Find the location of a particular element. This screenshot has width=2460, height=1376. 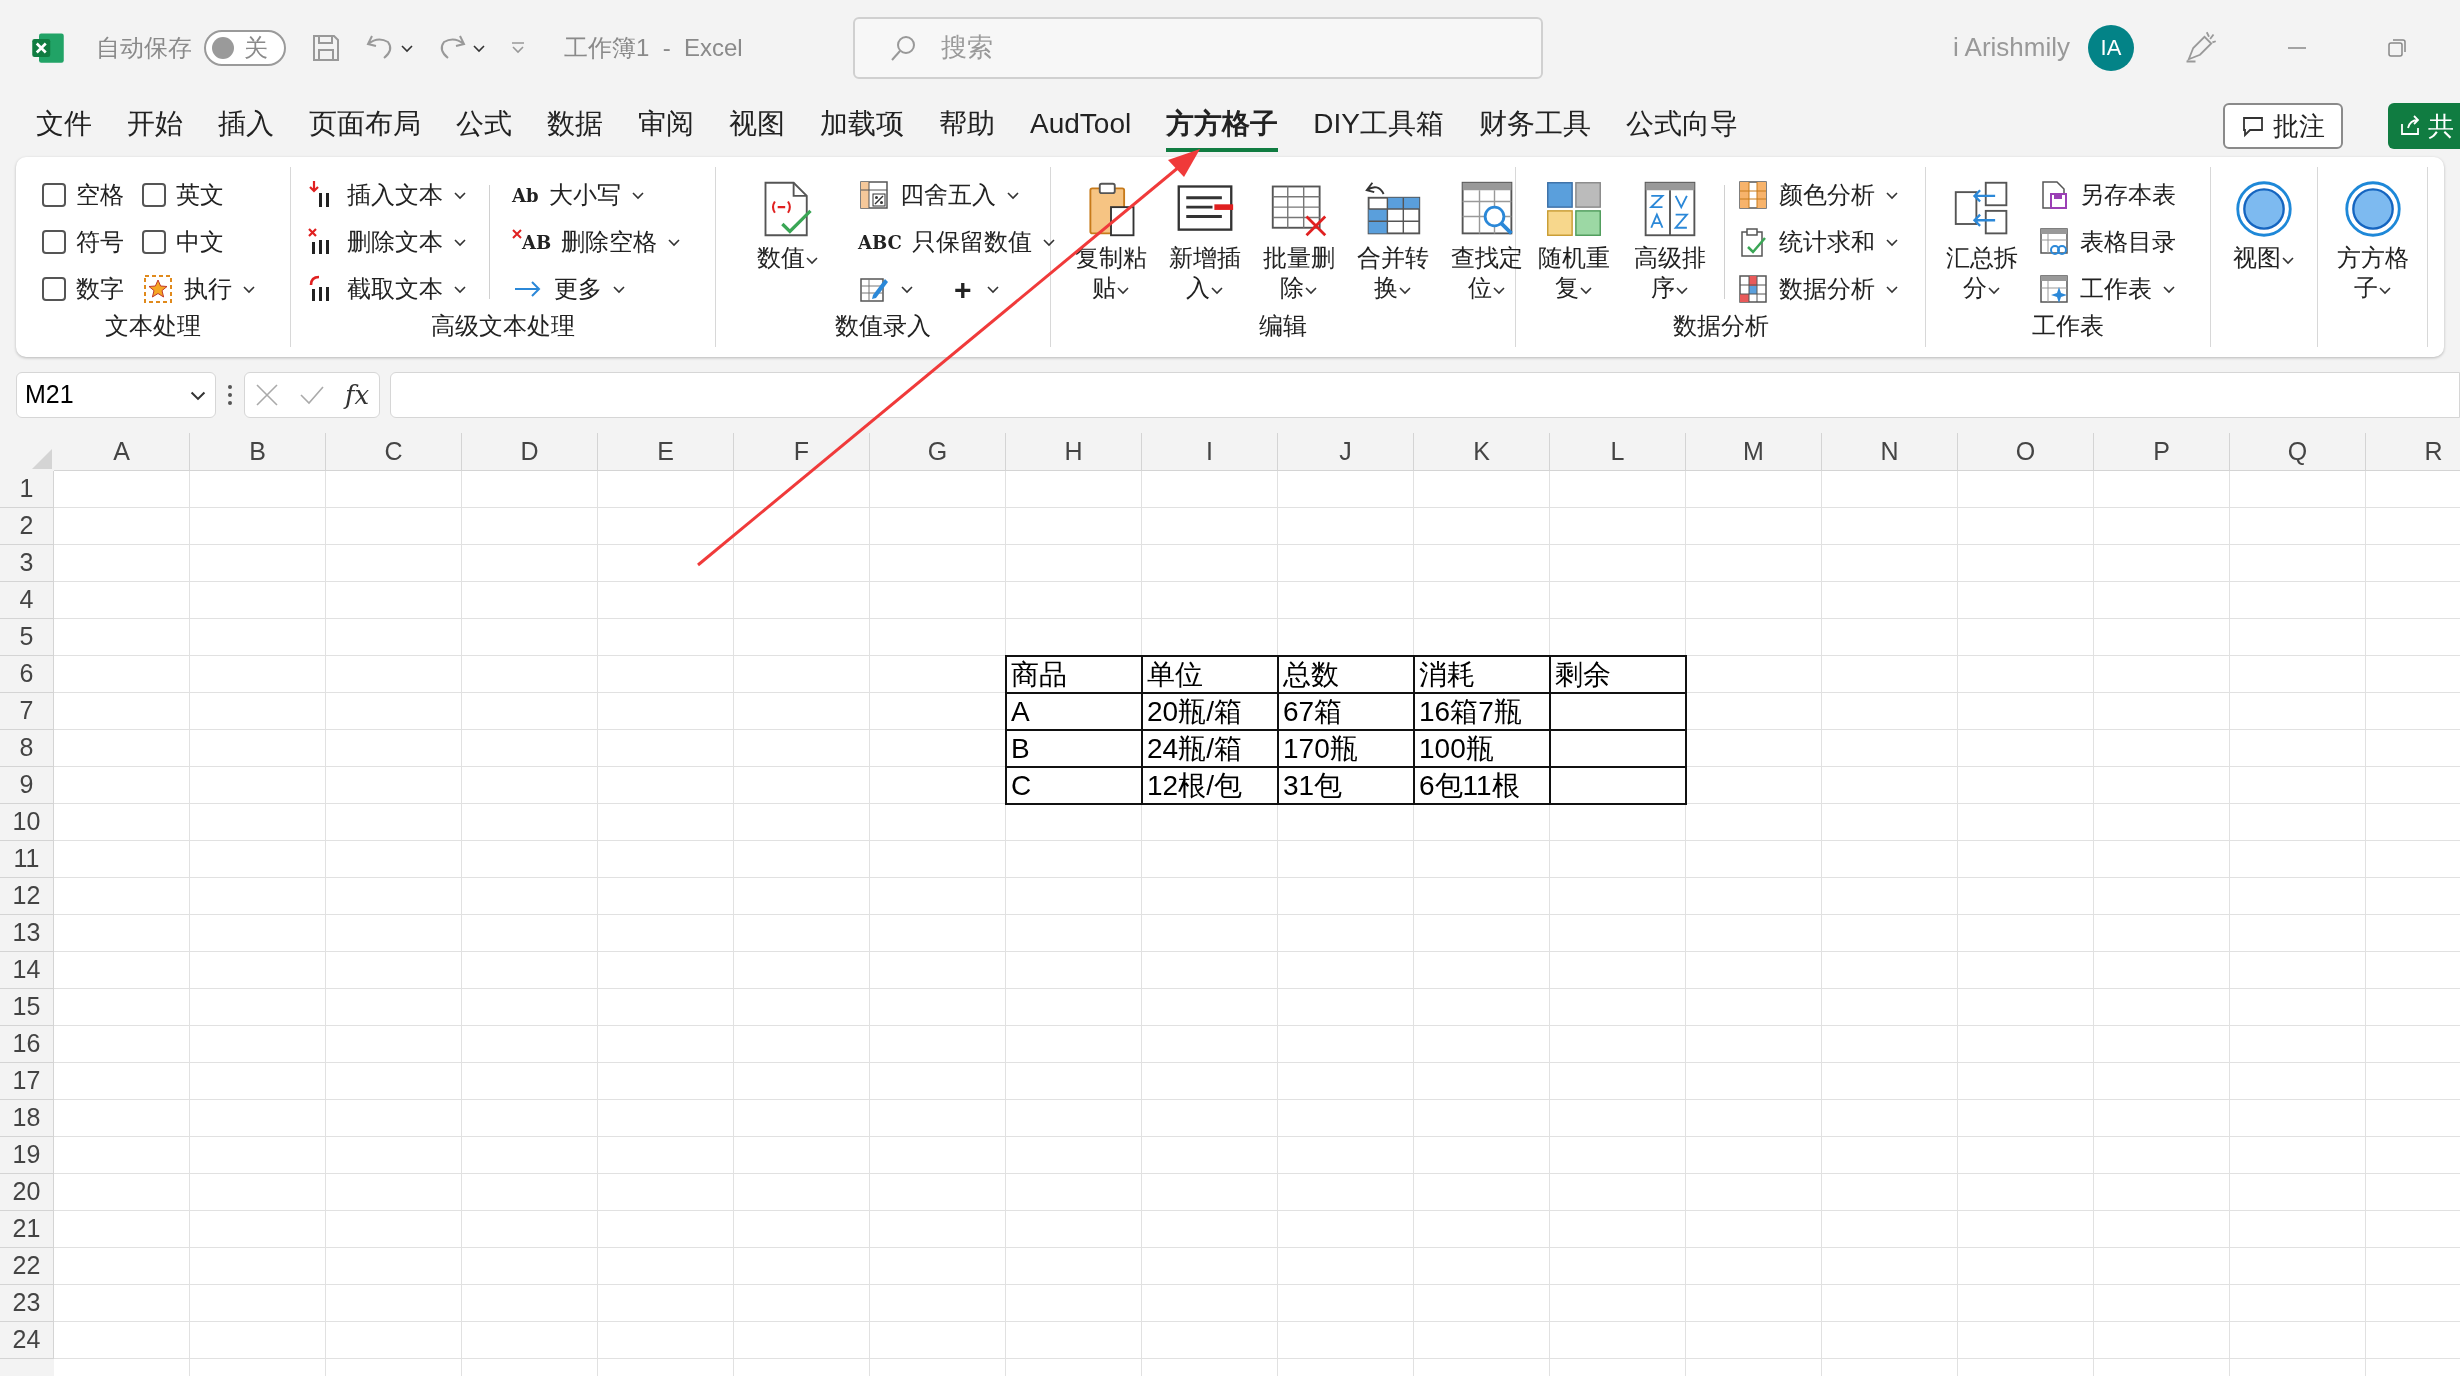

checkbox: 中文 is located at coordinates (199, 242).